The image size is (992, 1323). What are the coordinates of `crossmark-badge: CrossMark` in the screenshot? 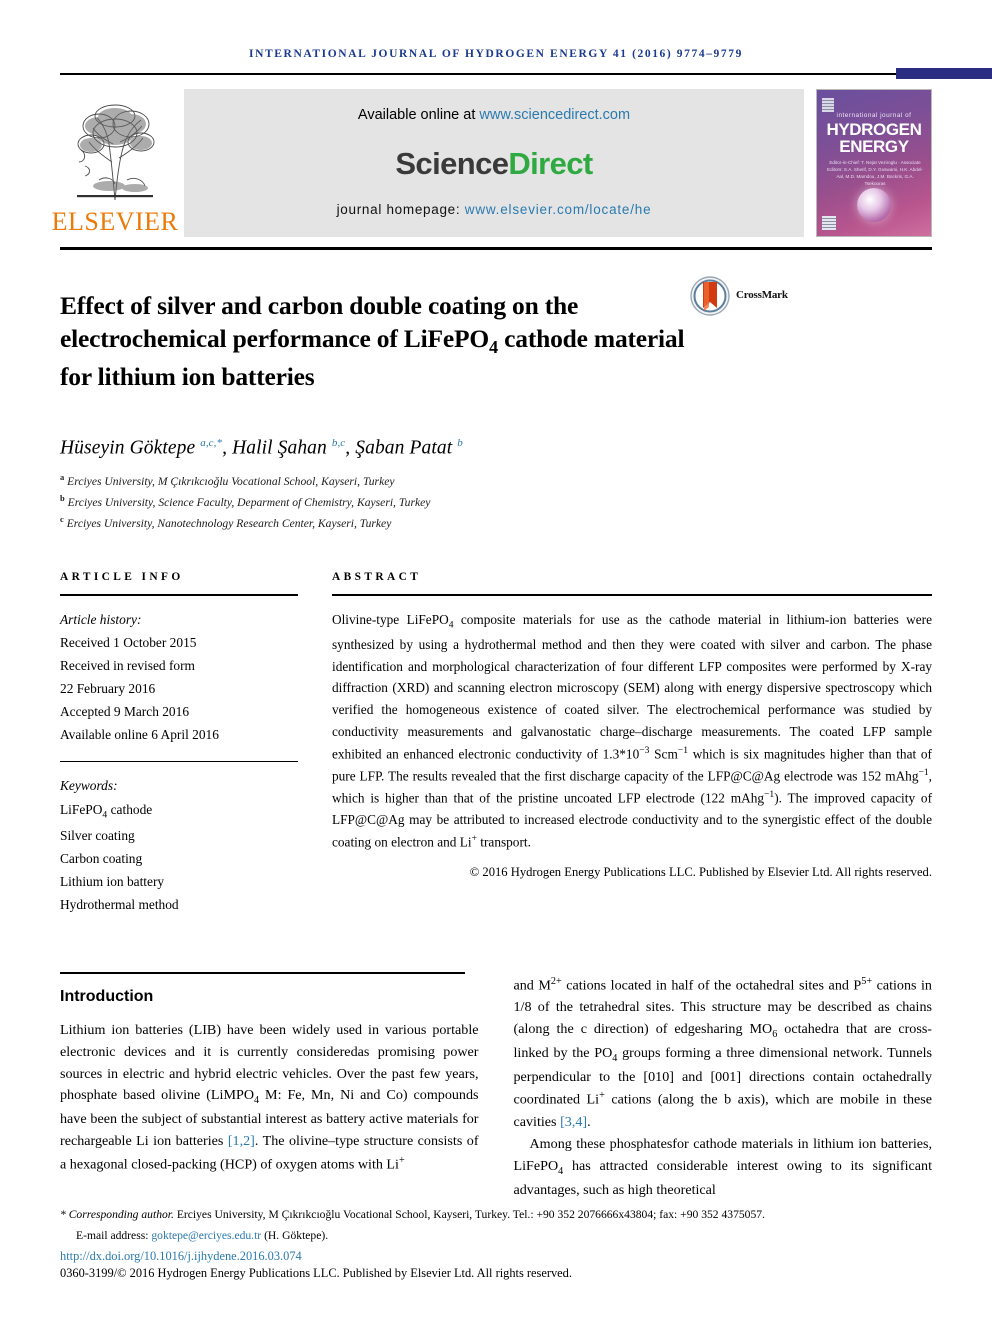 It's located at (760, 341).